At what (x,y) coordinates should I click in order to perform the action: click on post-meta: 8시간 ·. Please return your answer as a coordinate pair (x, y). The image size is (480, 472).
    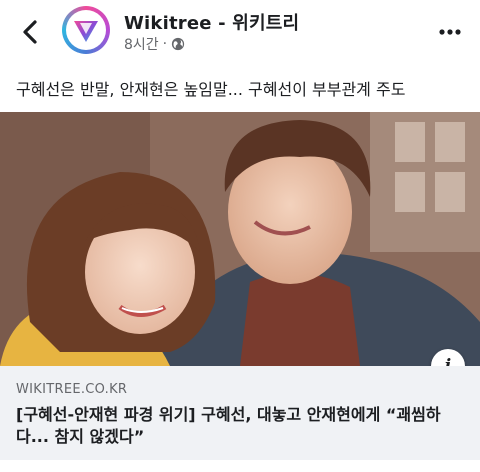
    Looking at the image, I should click on (154, 44).